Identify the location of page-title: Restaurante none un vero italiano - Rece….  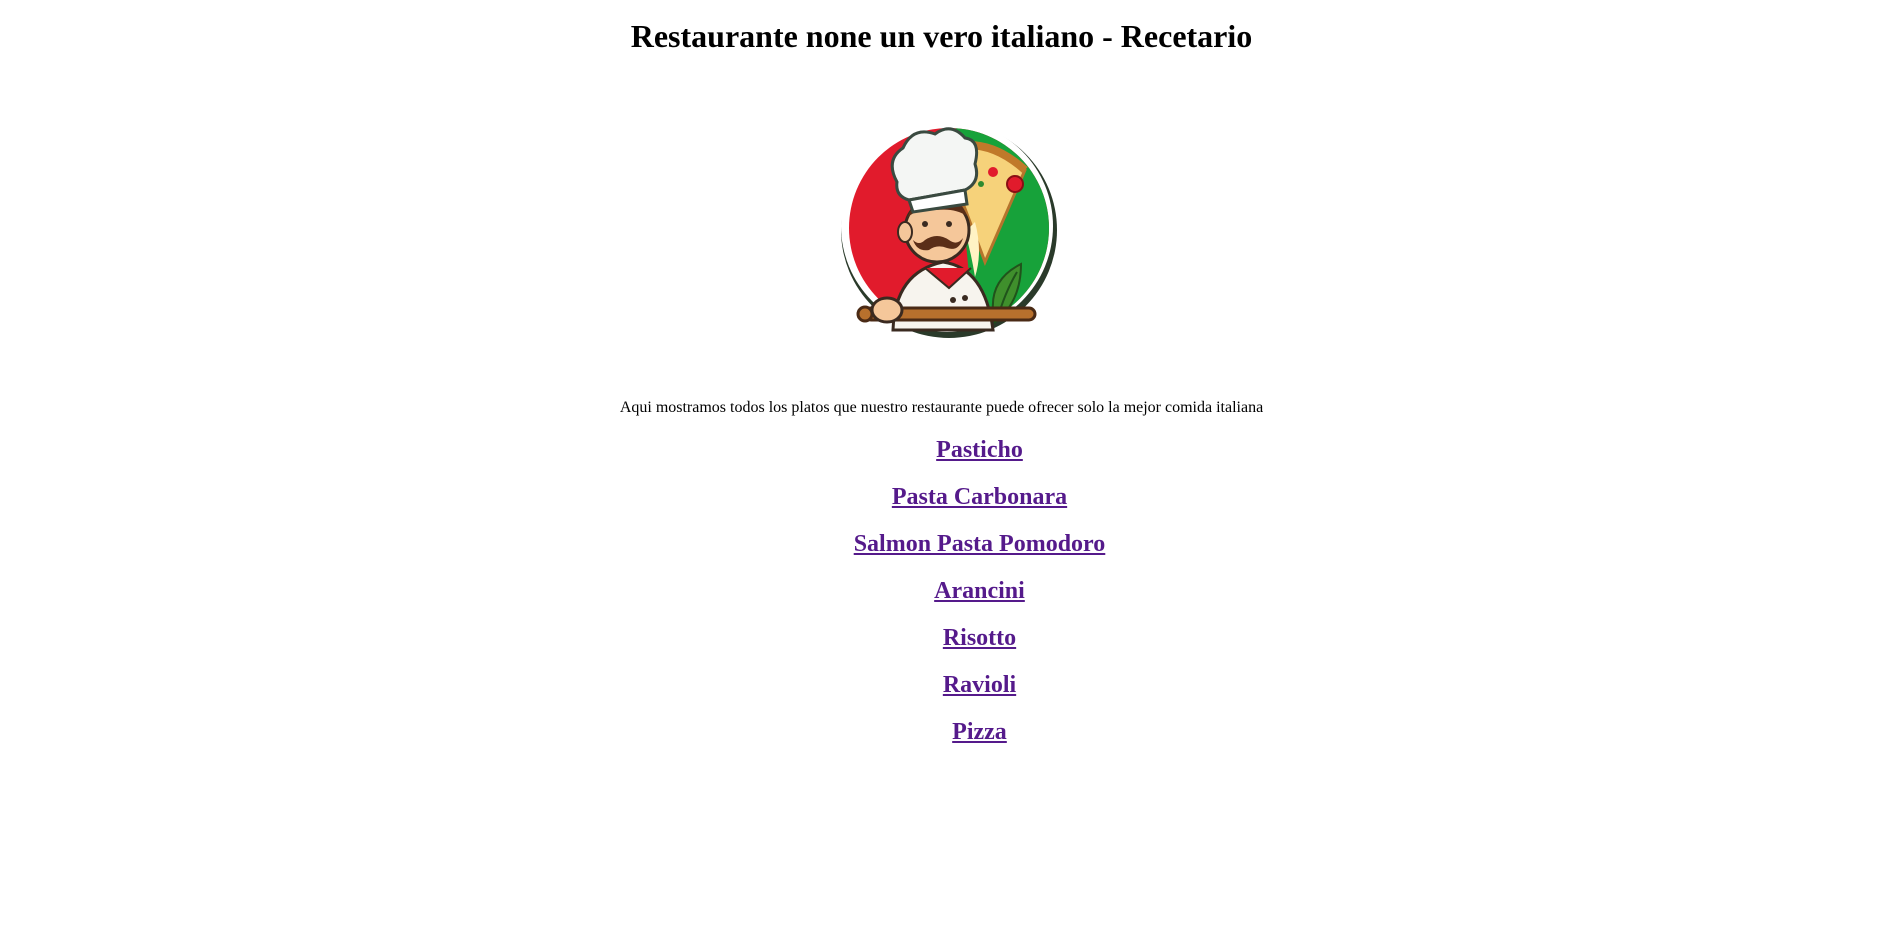
(941, 36).